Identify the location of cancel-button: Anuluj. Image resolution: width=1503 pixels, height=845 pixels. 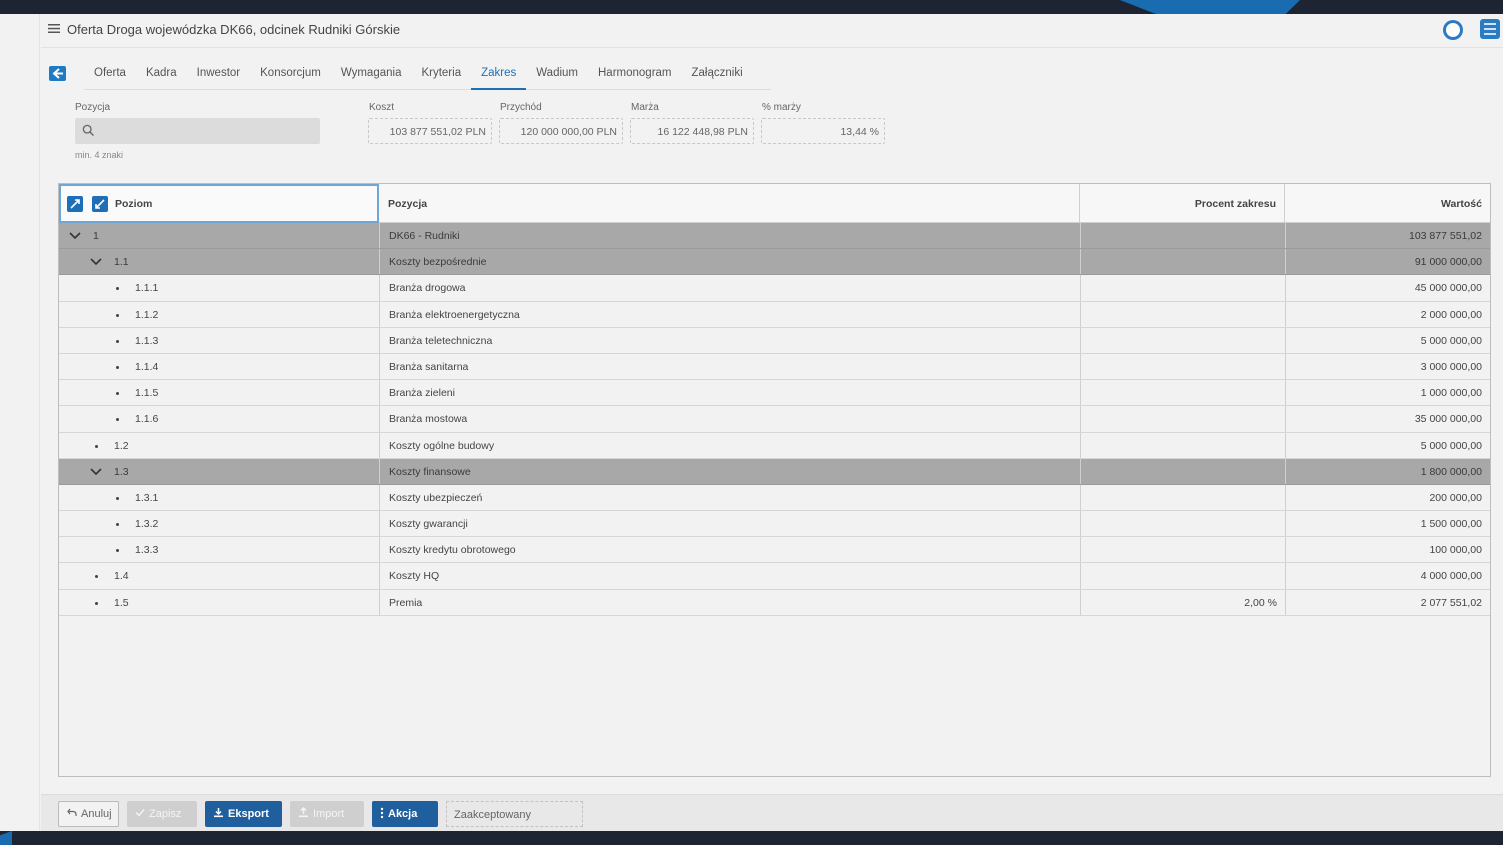
(88, 814).